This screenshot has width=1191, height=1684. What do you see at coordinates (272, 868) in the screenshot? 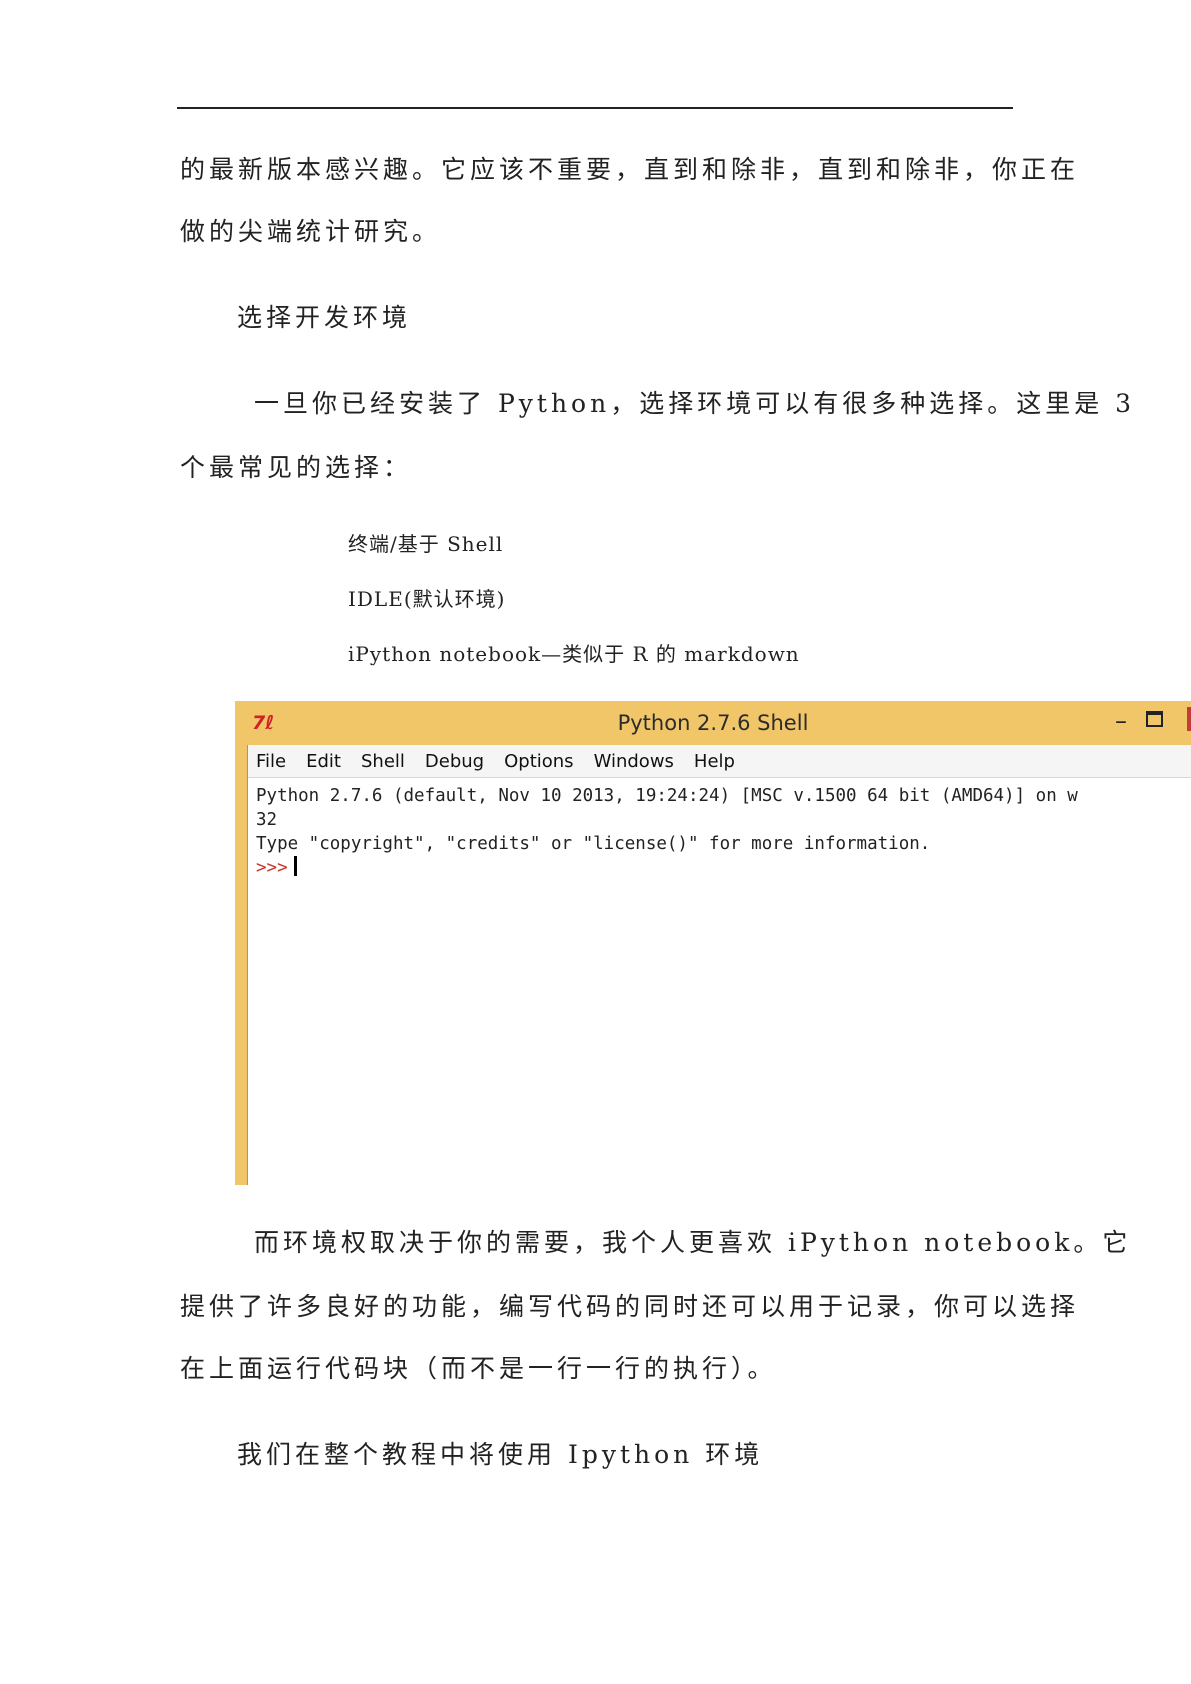
I see `console-prompt: >>>` at bounding box center [272, 868].